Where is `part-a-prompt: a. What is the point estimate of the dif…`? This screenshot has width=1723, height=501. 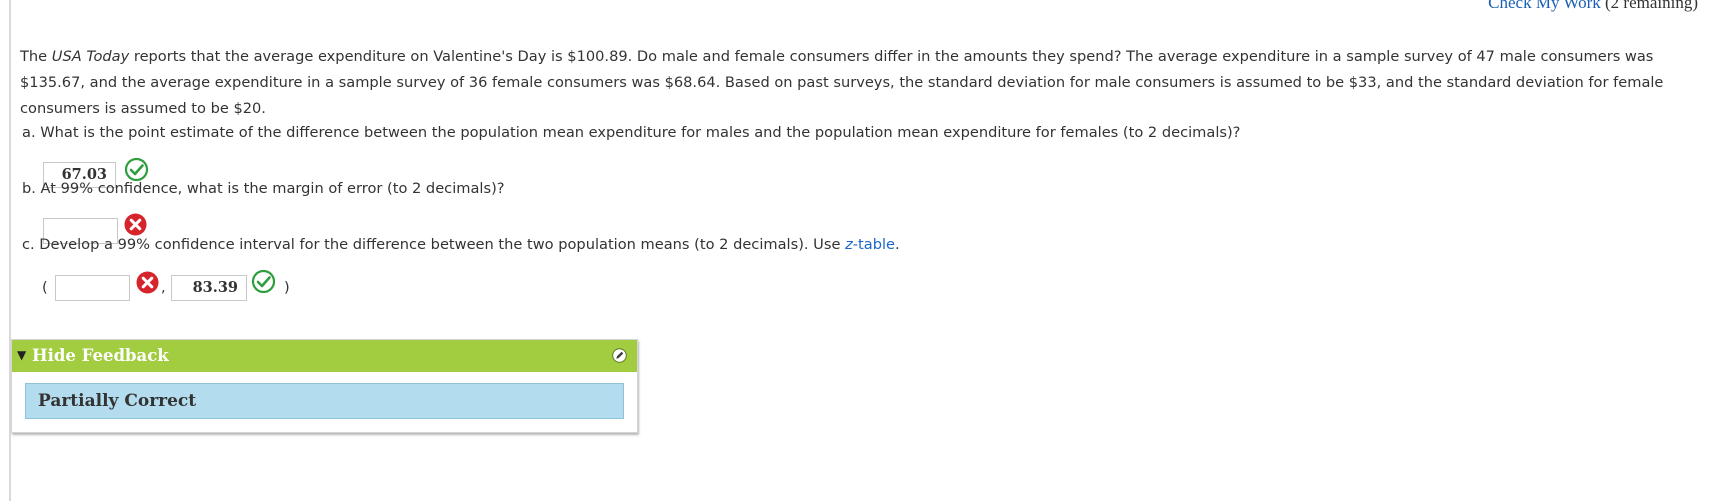 part-a-prompt: a. What is the point estimate of the dif… is located at coordinates (631, 132).